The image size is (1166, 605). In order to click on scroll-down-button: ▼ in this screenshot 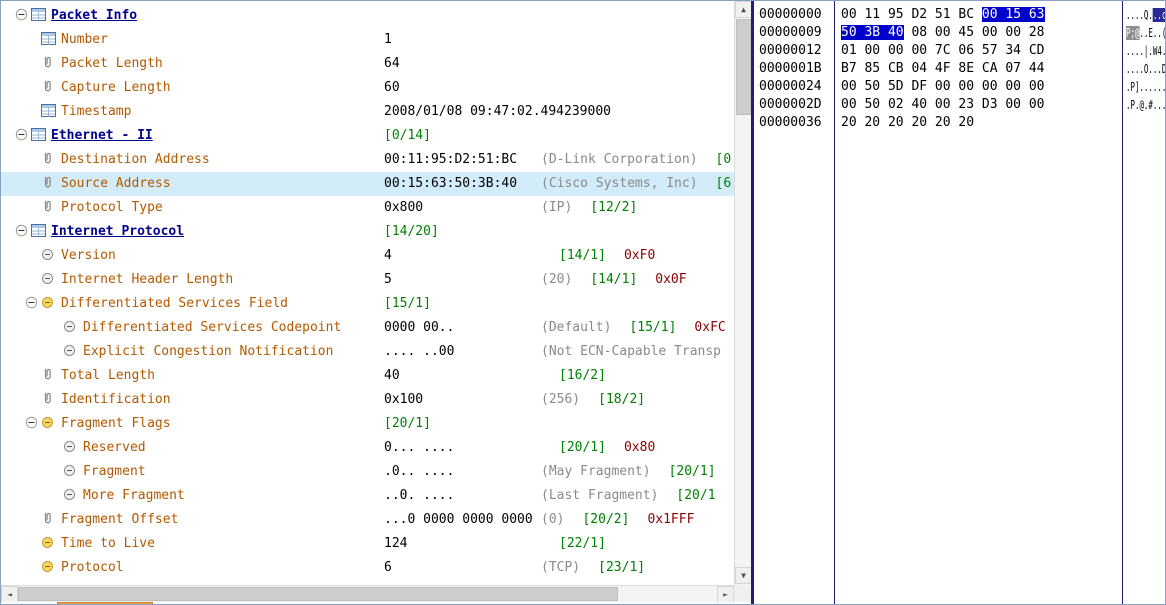, I will do `click(743, 575)`.